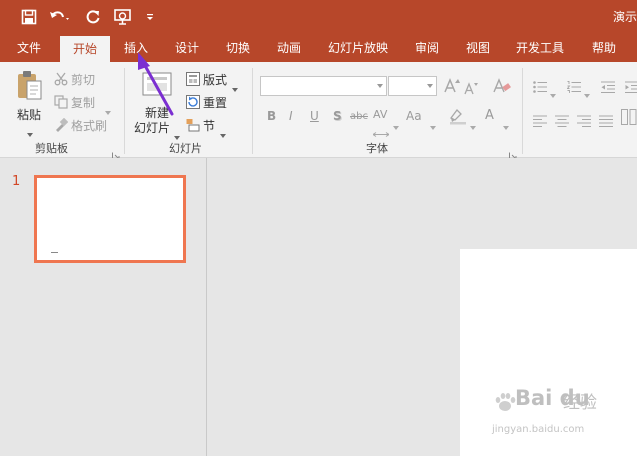  Describe the element at coordinates (61, 101) in the screenshot. I see `copy-icon` at that location.